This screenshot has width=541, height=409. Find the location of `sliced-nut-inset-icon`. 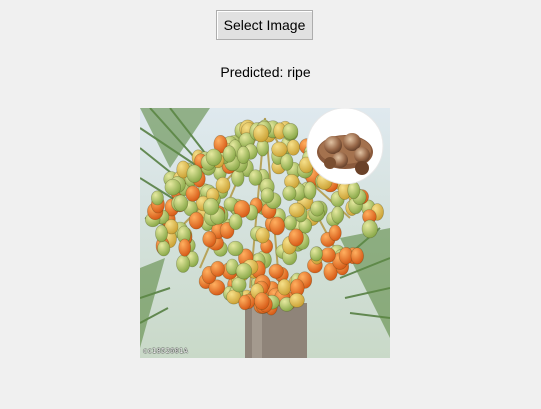

sliced-nut-inset-icon is located at coordinates (345, 146).